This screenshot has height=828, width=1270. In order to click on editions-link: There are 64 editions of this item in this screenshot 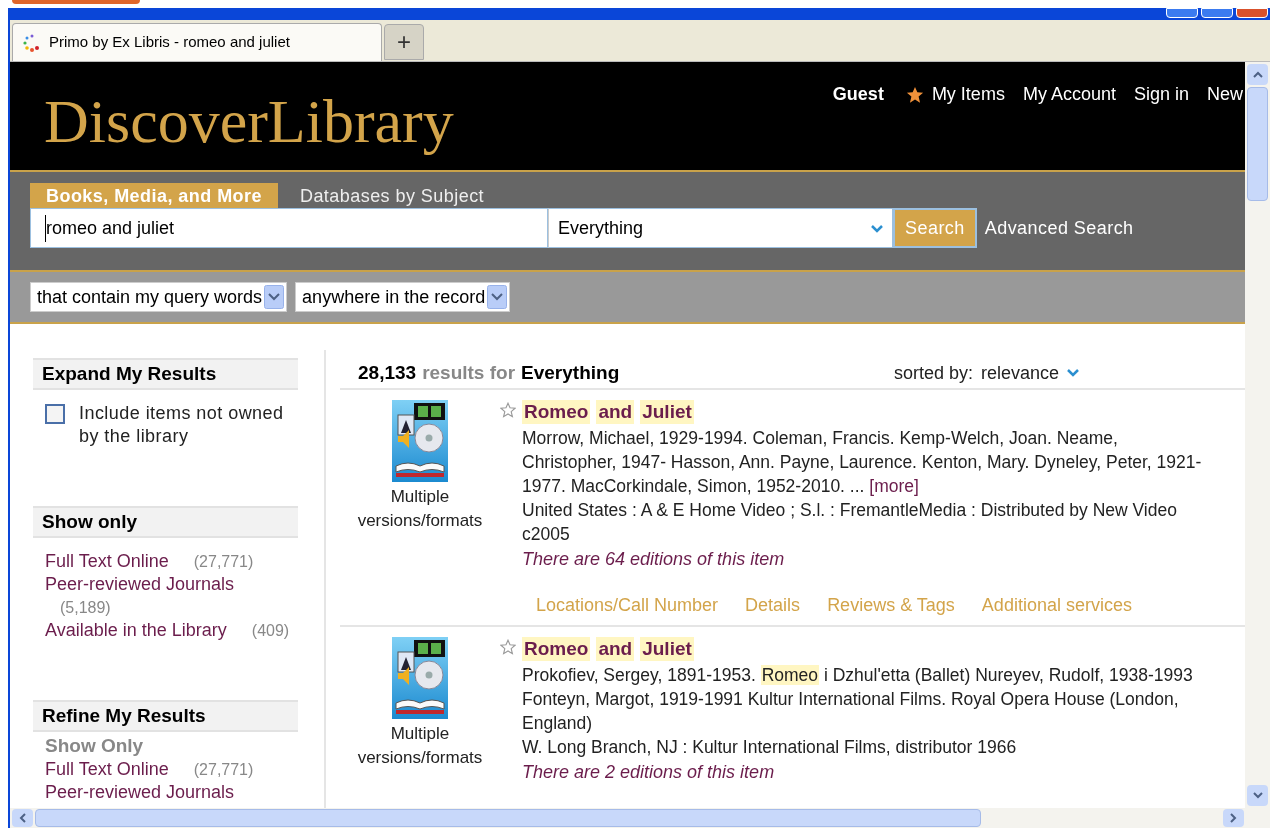, I will do `click(867, 559)`.